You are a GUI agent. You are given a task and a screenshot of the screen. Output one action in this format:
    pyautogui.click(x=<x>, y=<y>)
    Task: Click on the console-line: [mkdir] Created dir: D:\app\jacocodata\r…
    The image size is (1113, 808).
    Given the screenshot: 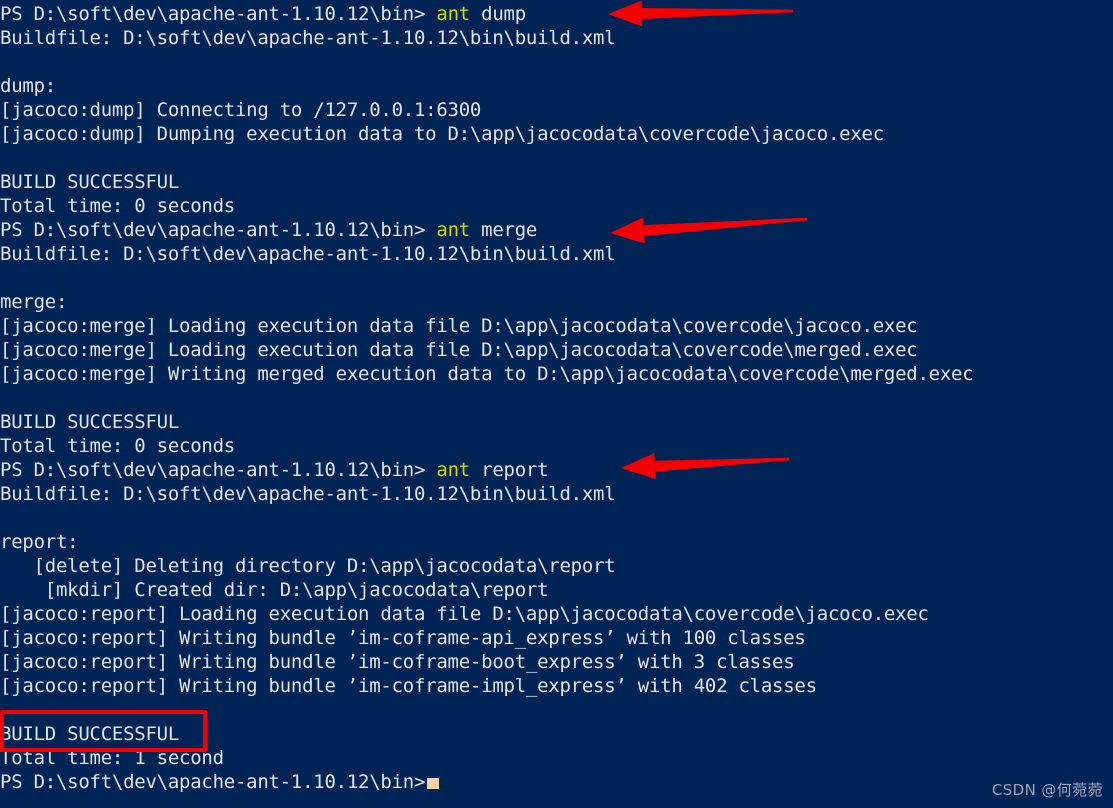 What is the action you would take?
    pyautogui.click(x=556, y=590)
    